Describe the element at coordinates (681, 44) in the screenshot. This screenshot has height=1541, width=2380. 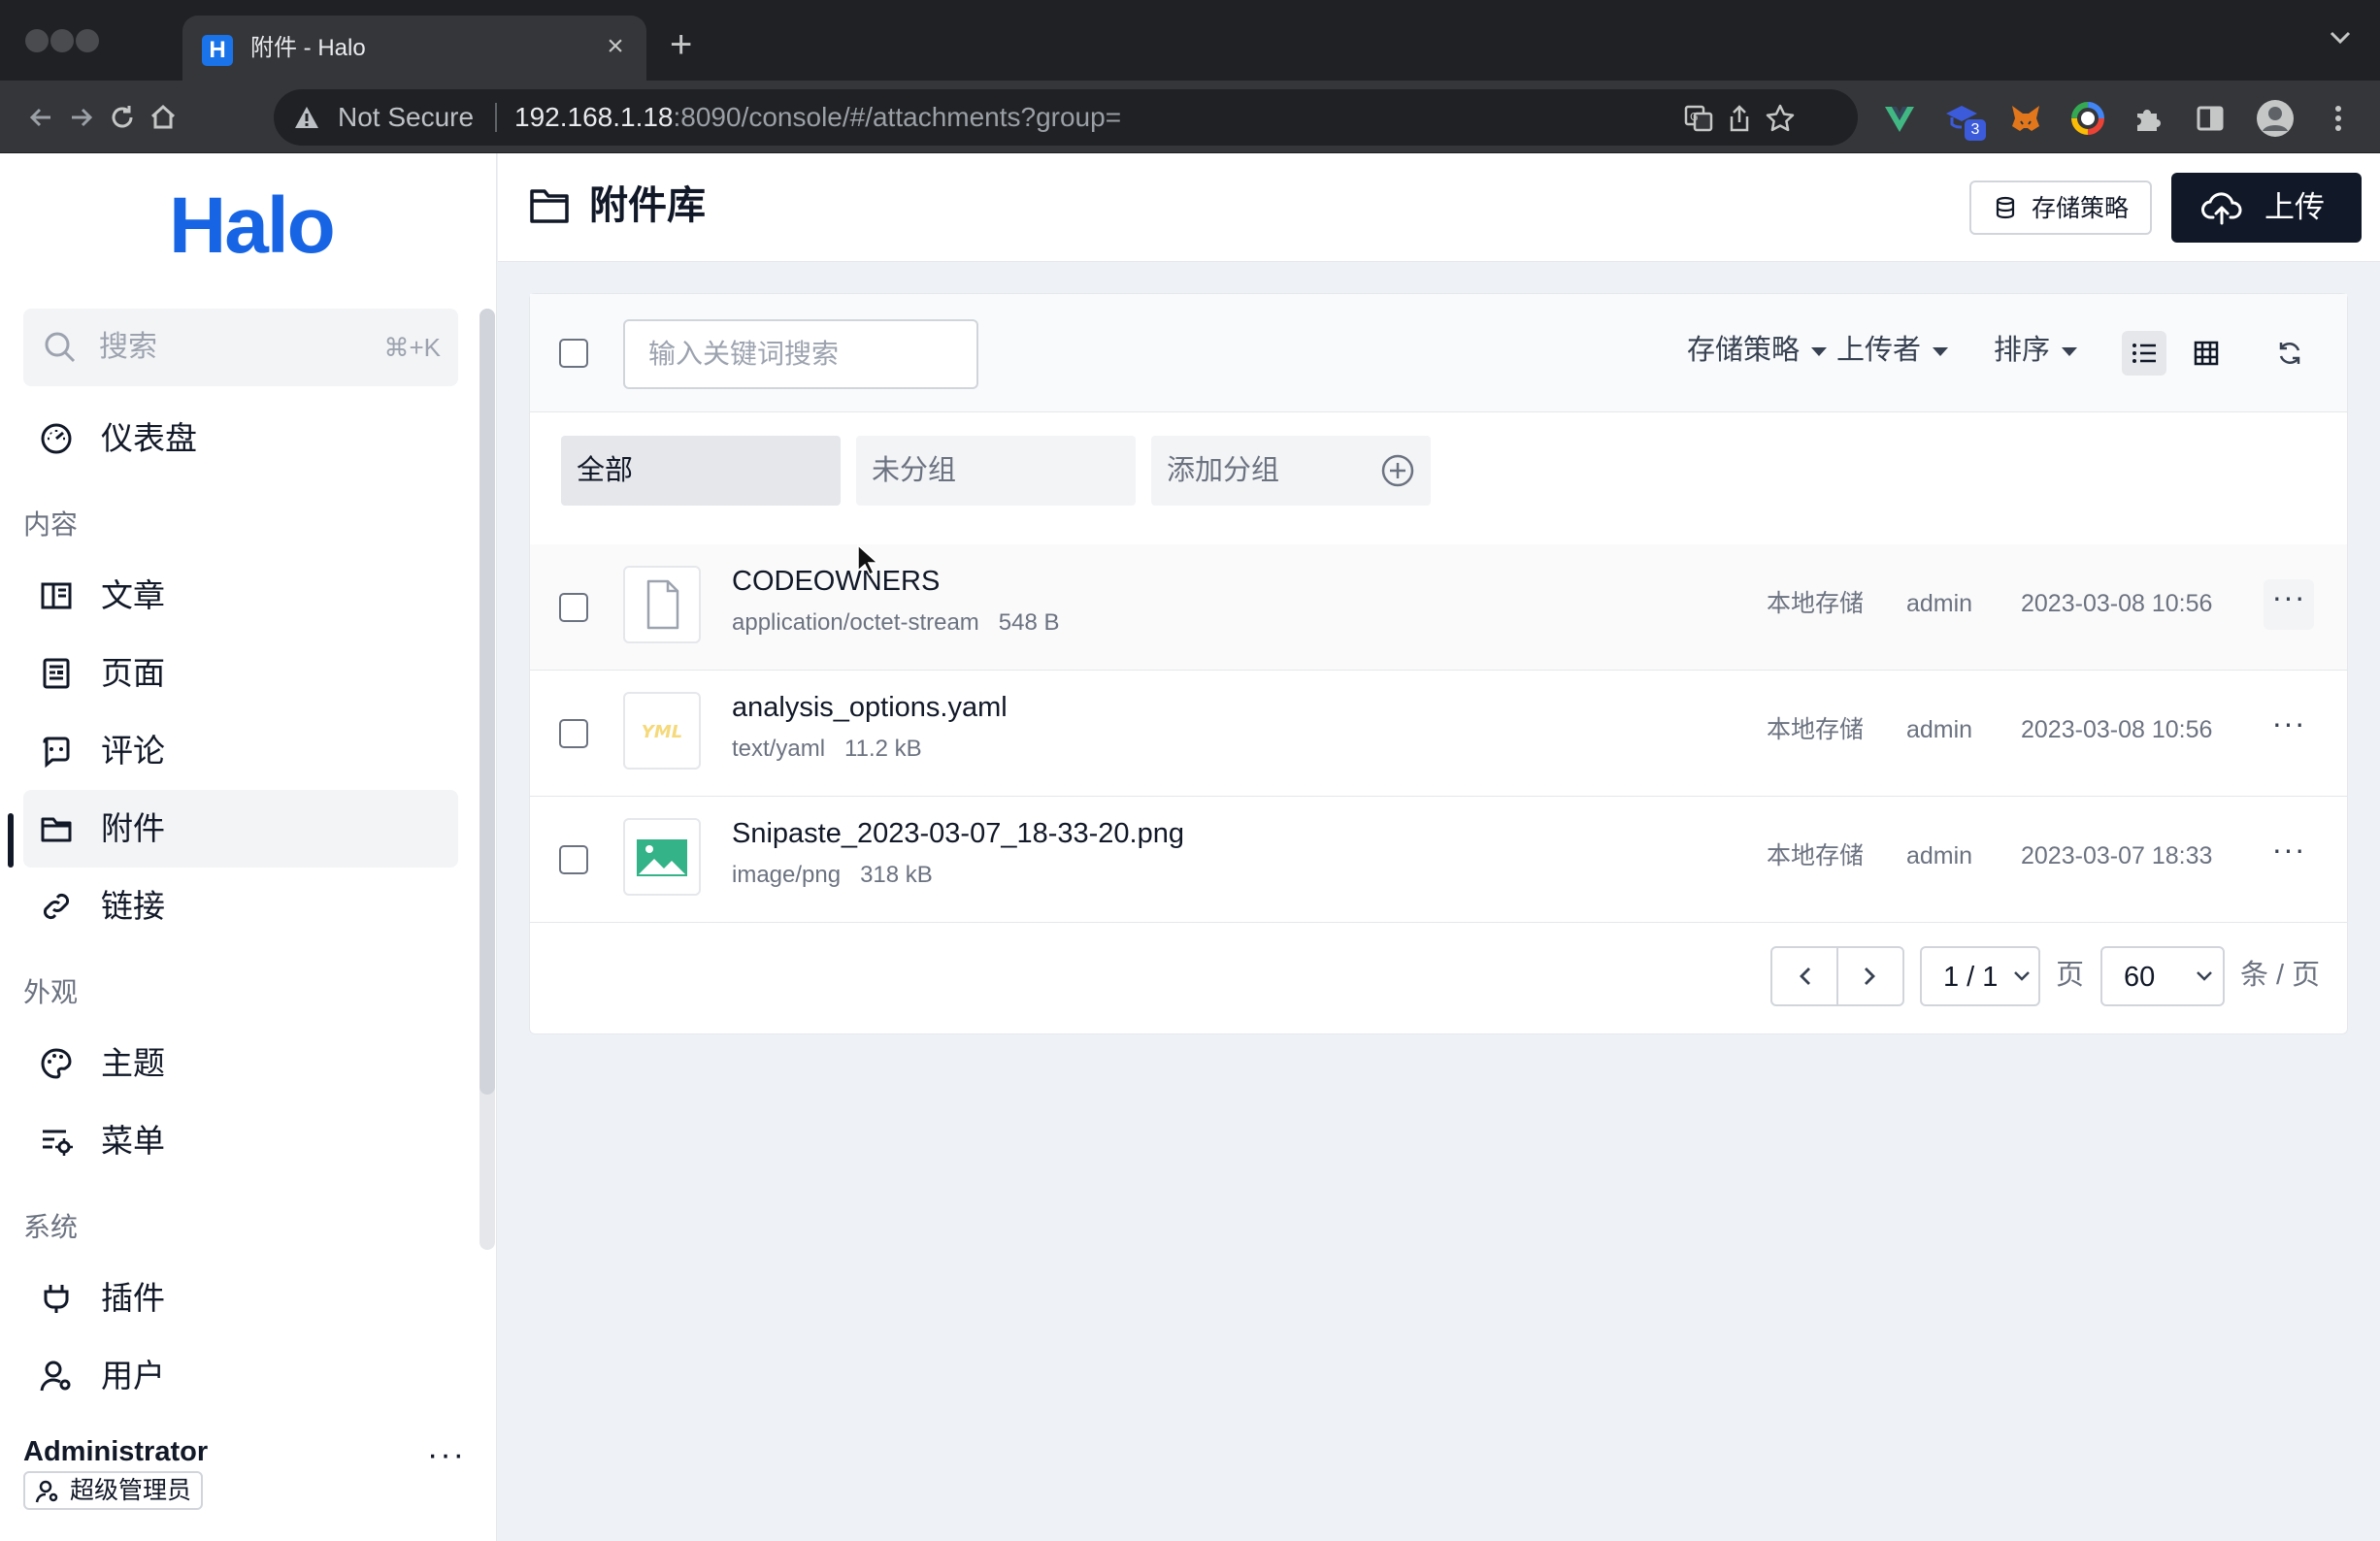
I see `new-tab-plus-icon: +` at that location.